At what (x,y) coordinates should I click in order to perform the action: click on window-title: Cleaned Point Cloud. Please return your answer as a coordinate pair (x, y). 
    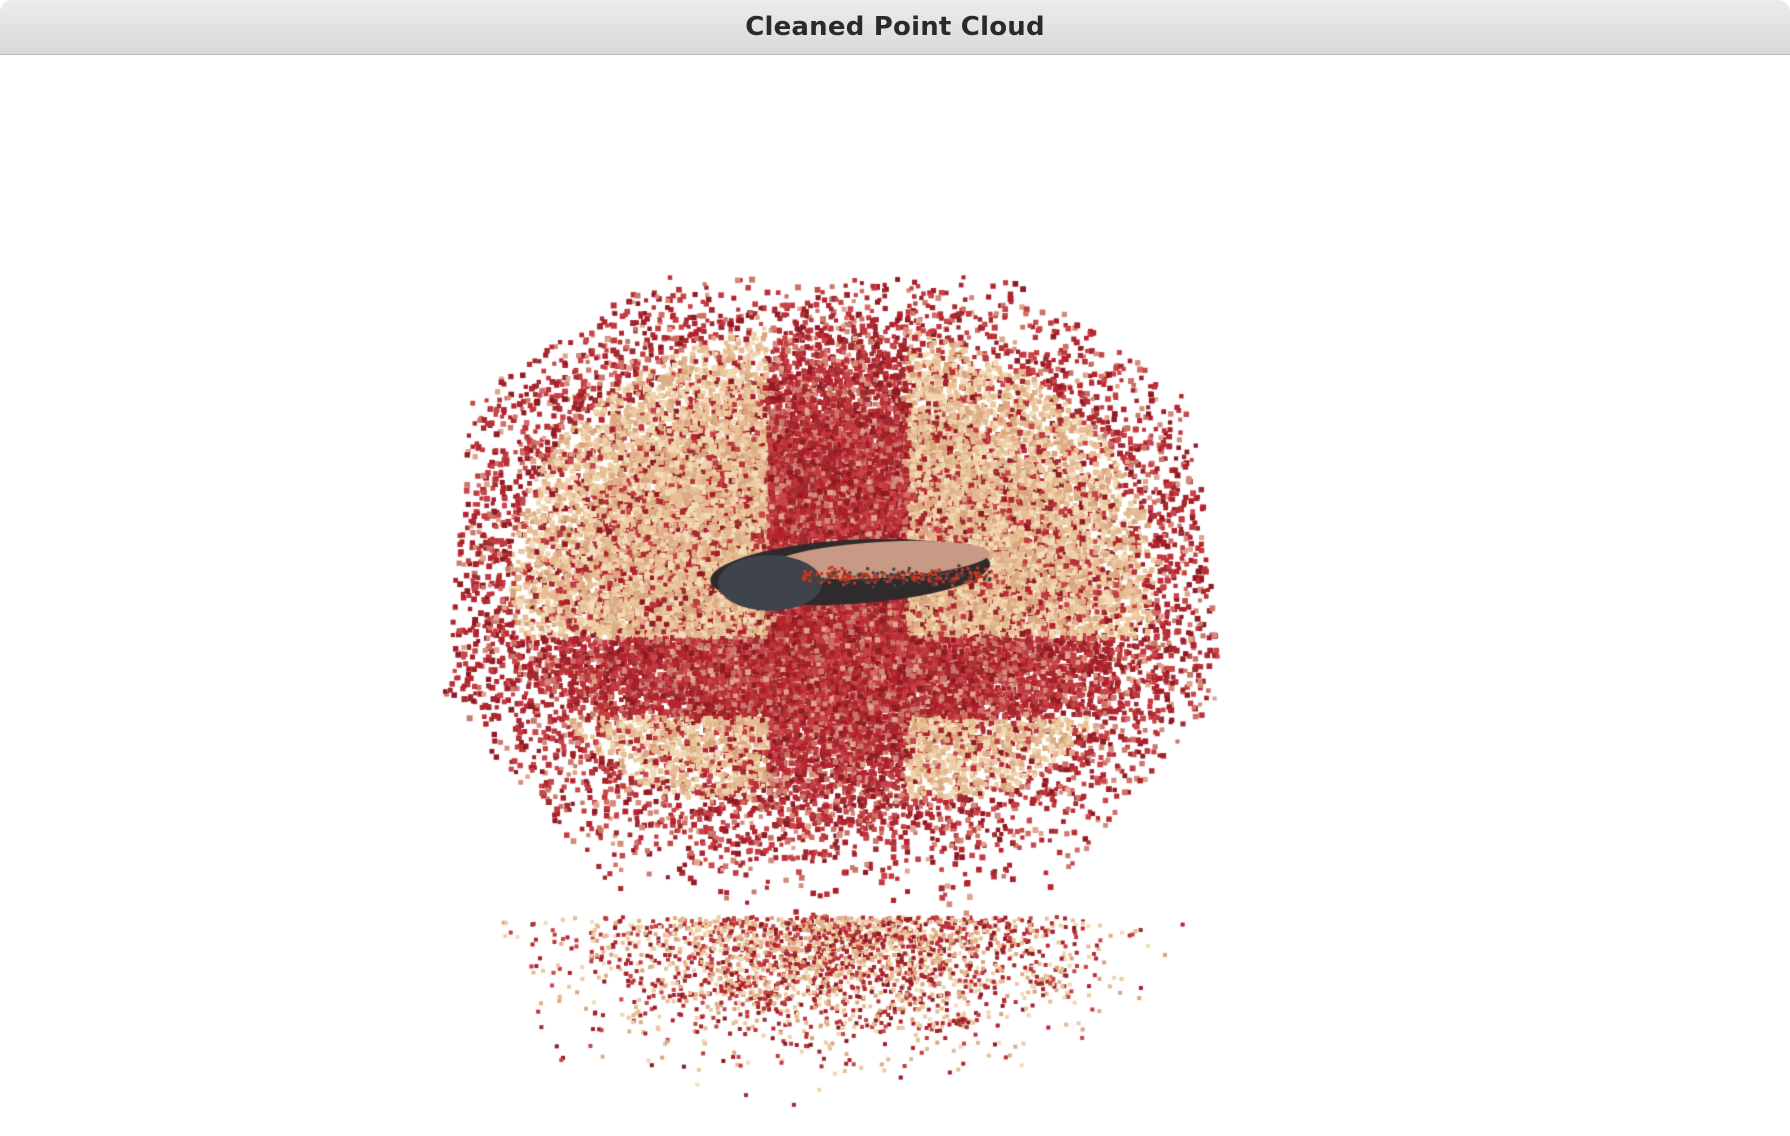
    Looking at the image, I should click on (895, 27).